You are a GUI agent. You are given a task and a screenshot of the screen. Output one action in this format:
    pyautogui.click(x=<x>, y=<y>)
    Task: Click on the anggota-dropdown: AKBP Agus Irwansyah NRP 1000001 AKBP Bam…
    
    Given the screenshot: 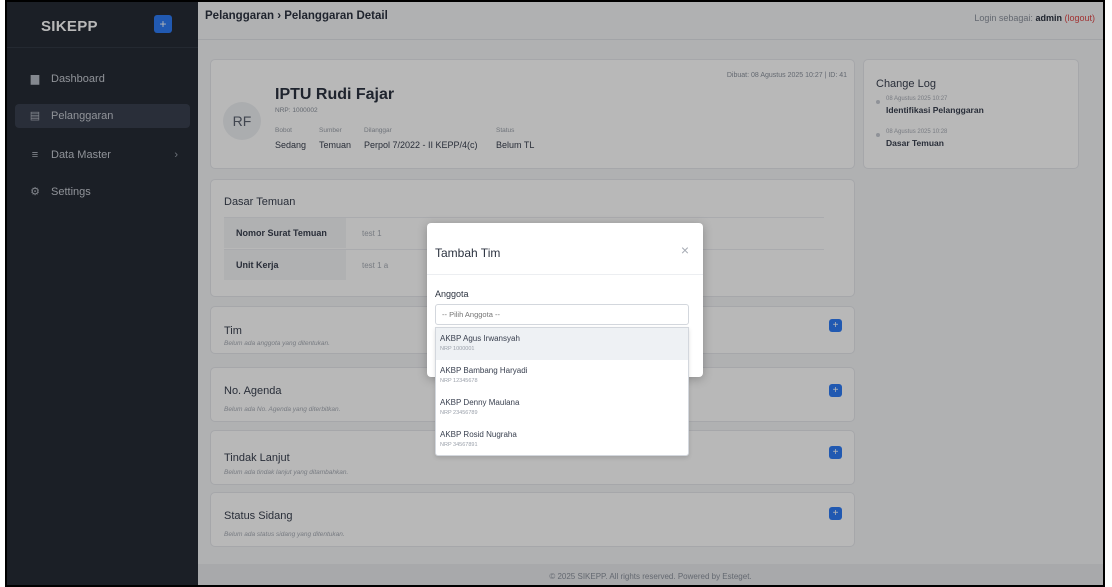 What is the action you would take?
    pyautogui.click(x=562, y=391)
    